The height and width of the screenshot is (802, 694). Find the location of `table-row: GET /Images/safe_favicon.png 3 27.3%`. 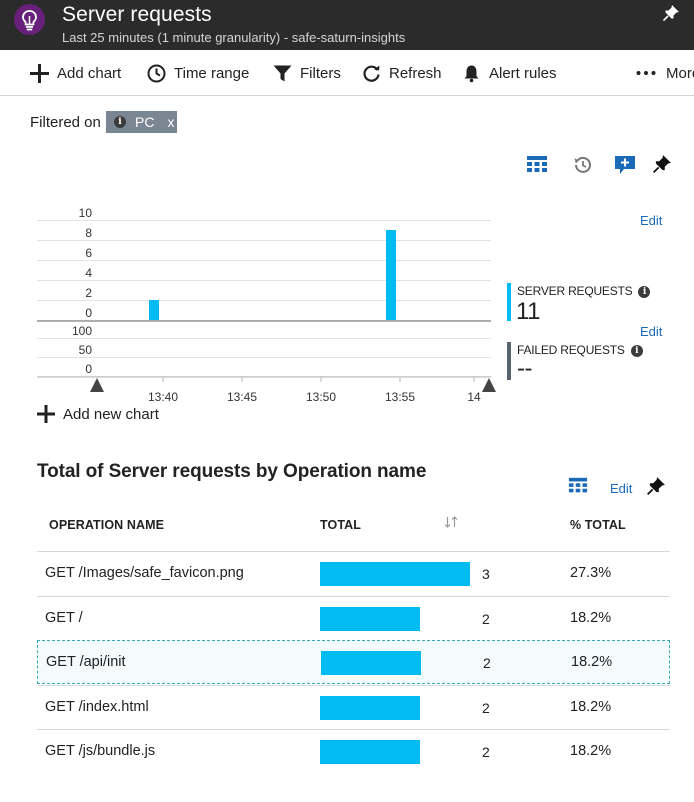

table-row: GET /Images/safe_favicon.png 3 27.3% is located at coordinates (353, 573).